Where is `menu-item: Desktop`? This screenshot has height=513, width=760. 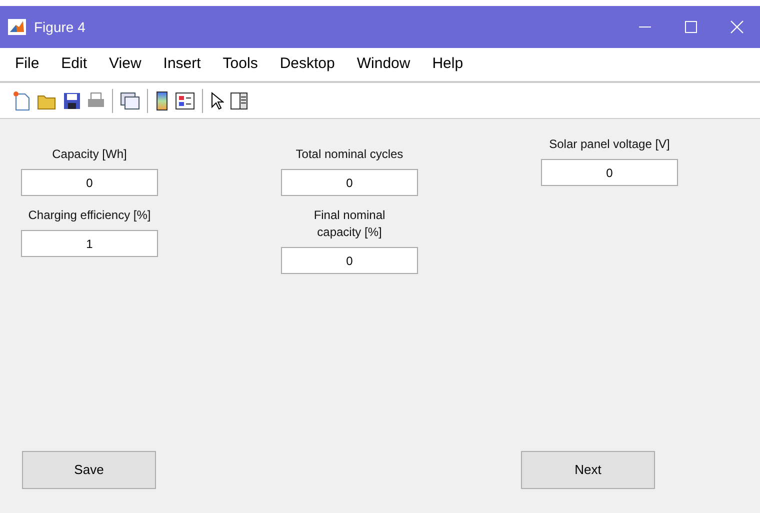 menu-item: Desktop is located at coordinates (307, 64).